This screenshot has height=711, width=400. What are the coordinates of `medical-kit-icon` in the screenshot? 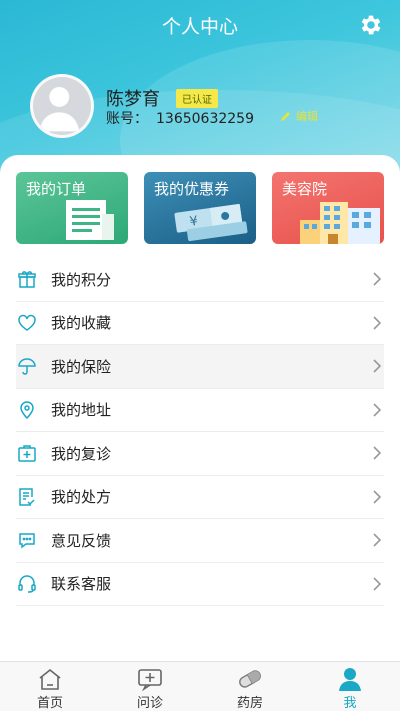 It's located at (27, 453).